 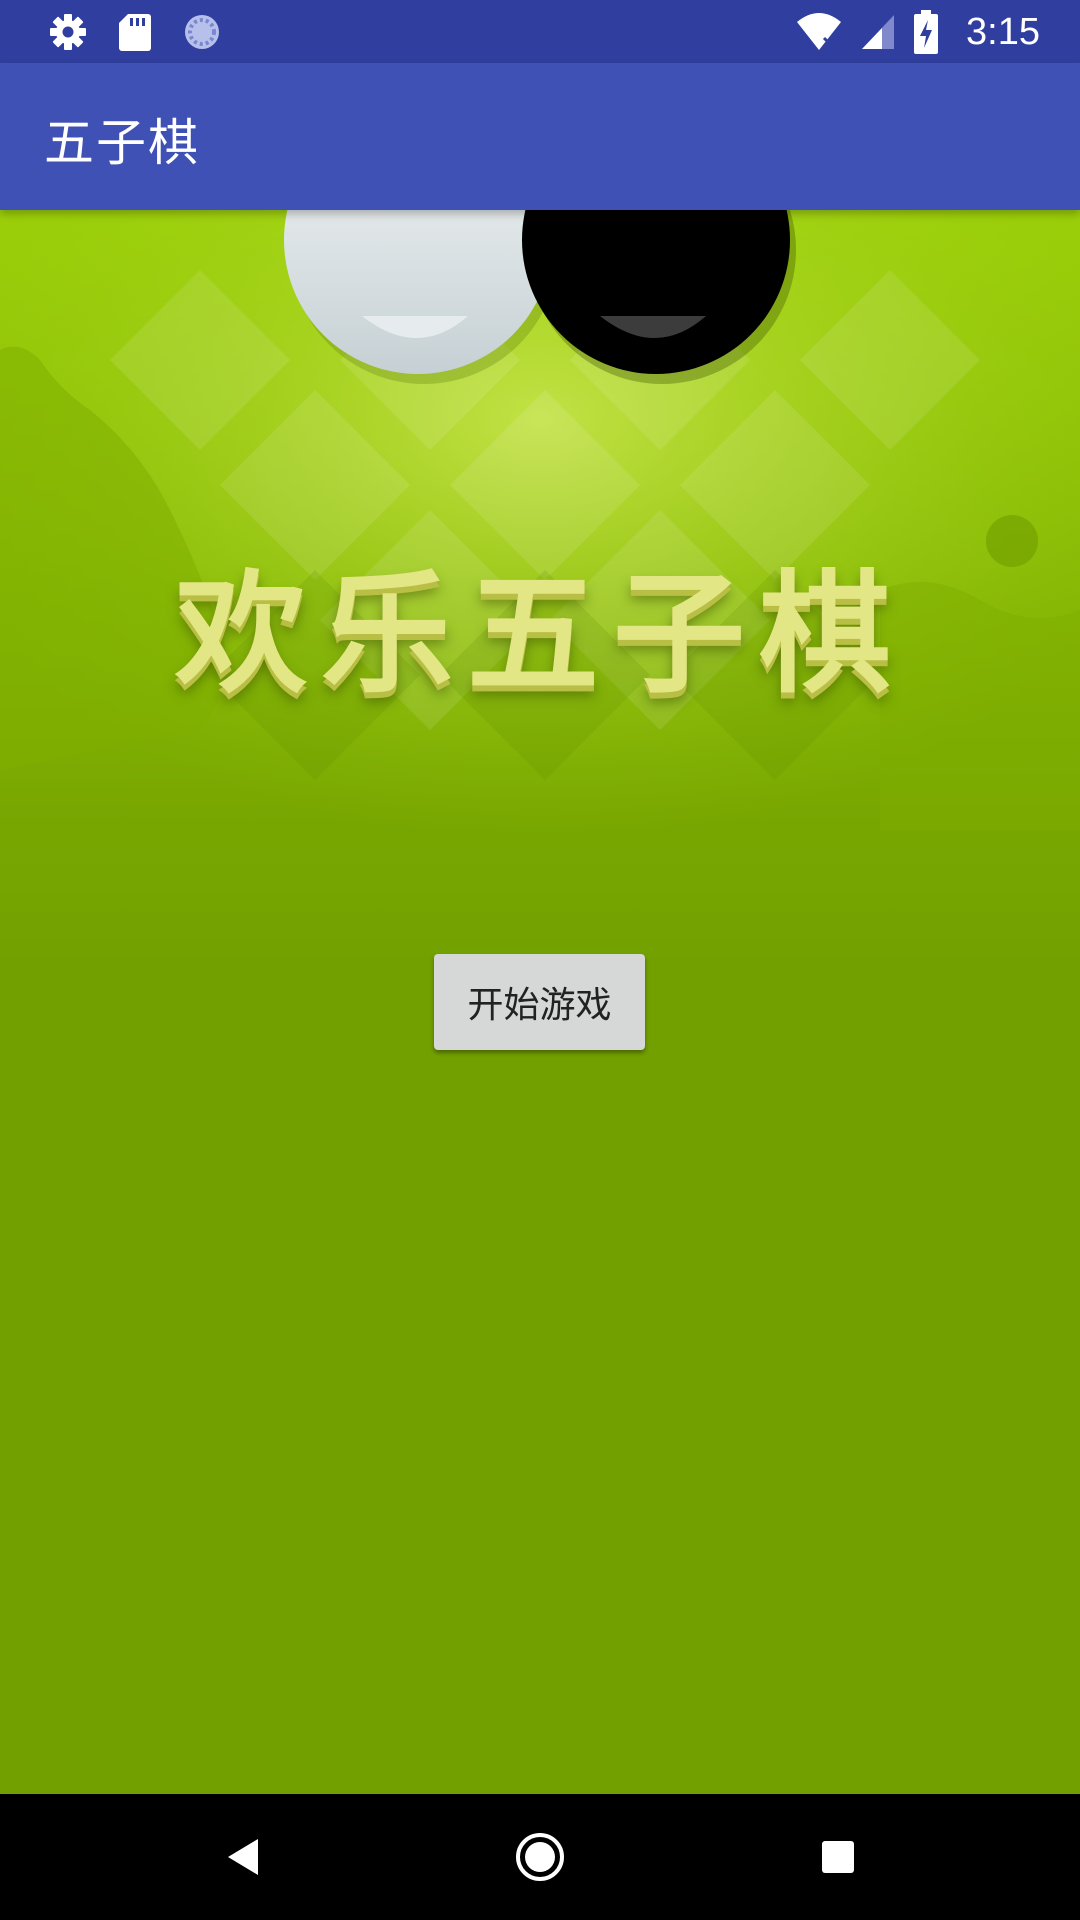 What do you see at coordinates (838, 1857) in the screenshot?
I see `recents-icon` at bounding box center [838, 1857].